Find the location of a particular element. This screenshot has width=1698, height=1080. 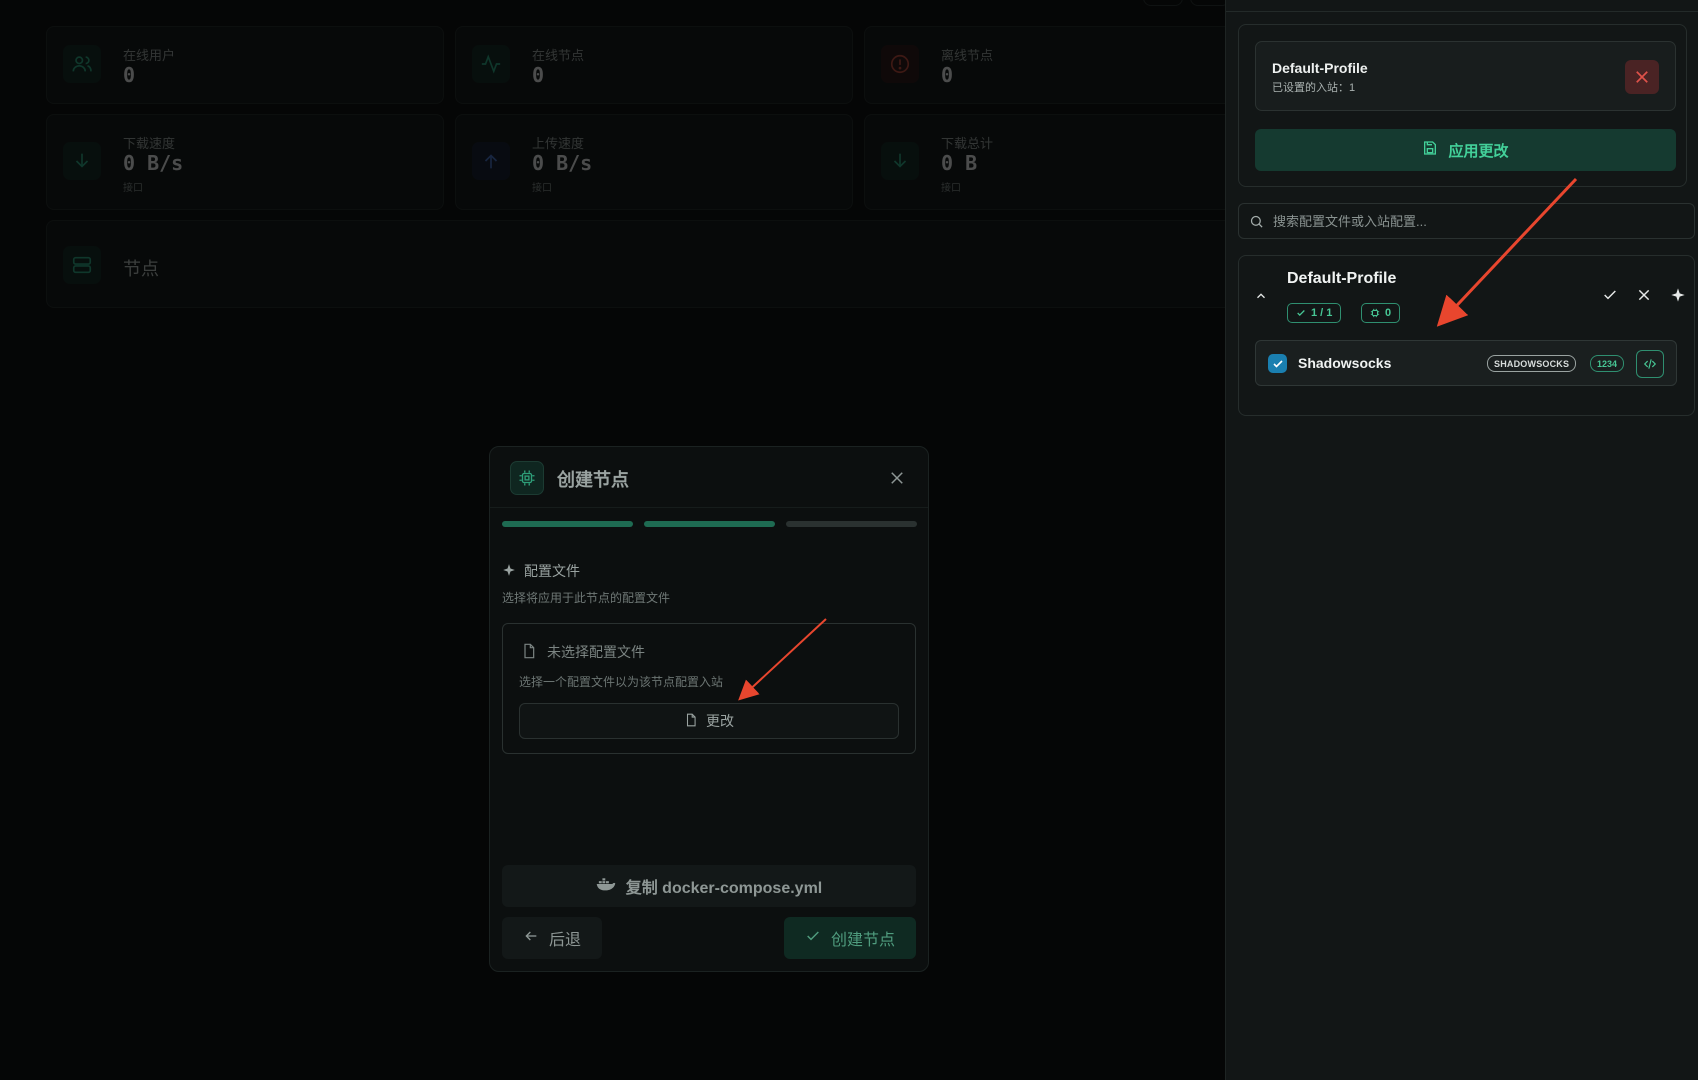

change-profile-button: 更改 is located at coordinates (709, 721).